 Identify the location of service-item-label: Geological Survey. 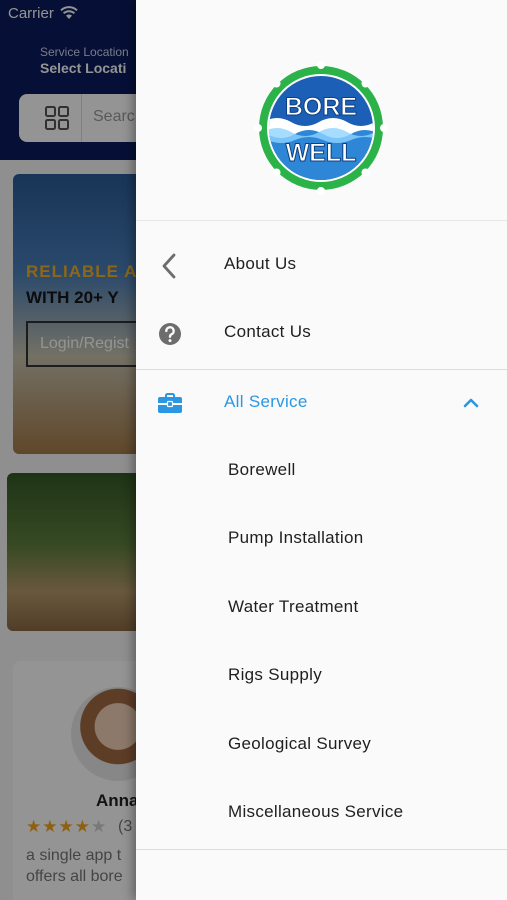
(300, 743).